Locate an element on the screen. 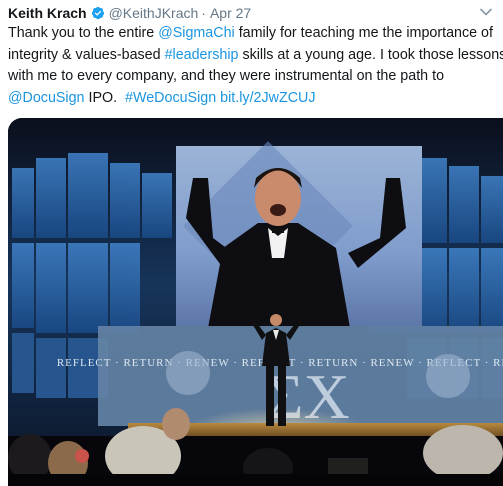 The width and height of the screenshot is (503, 486). text-segment: family for teaching me the importance of is located at coordinates (363, 33).